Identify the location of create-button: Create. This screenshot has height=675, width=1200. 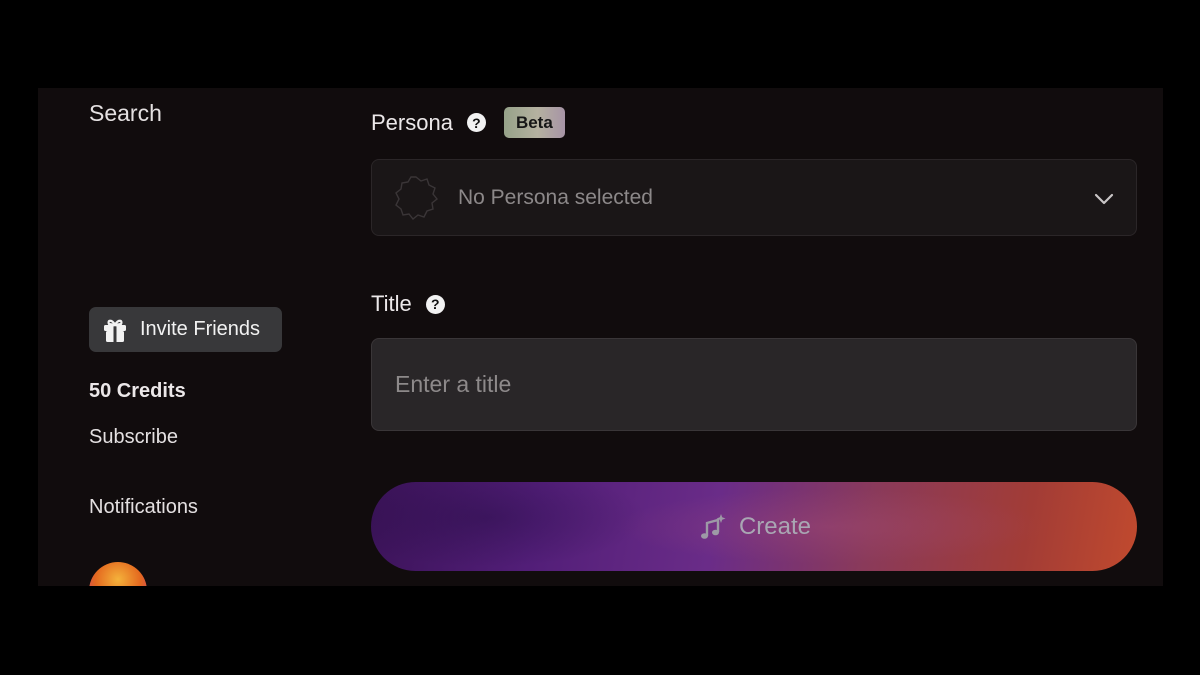
(754, 526).